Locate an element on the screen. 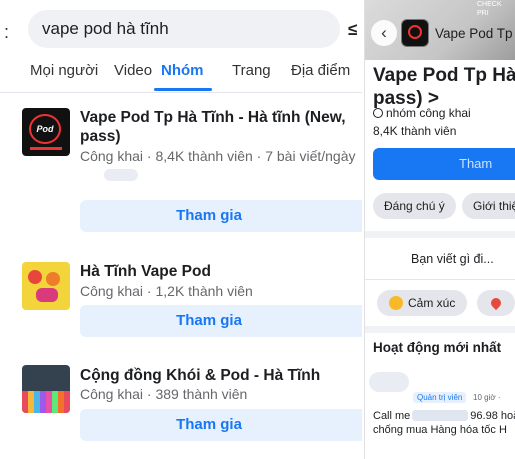  search-filter-icon: ≤ is located at coordinates (352, 30).